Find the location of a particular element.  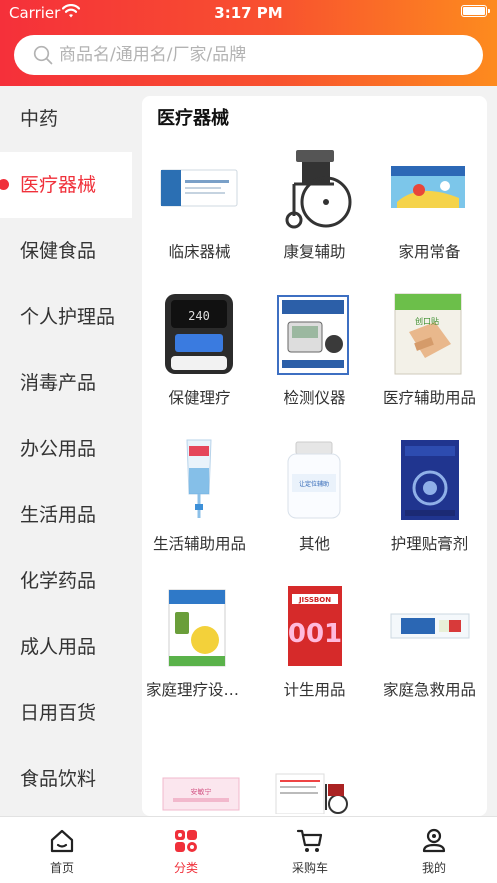

medical-box-image is located at coordinates (199, 188).